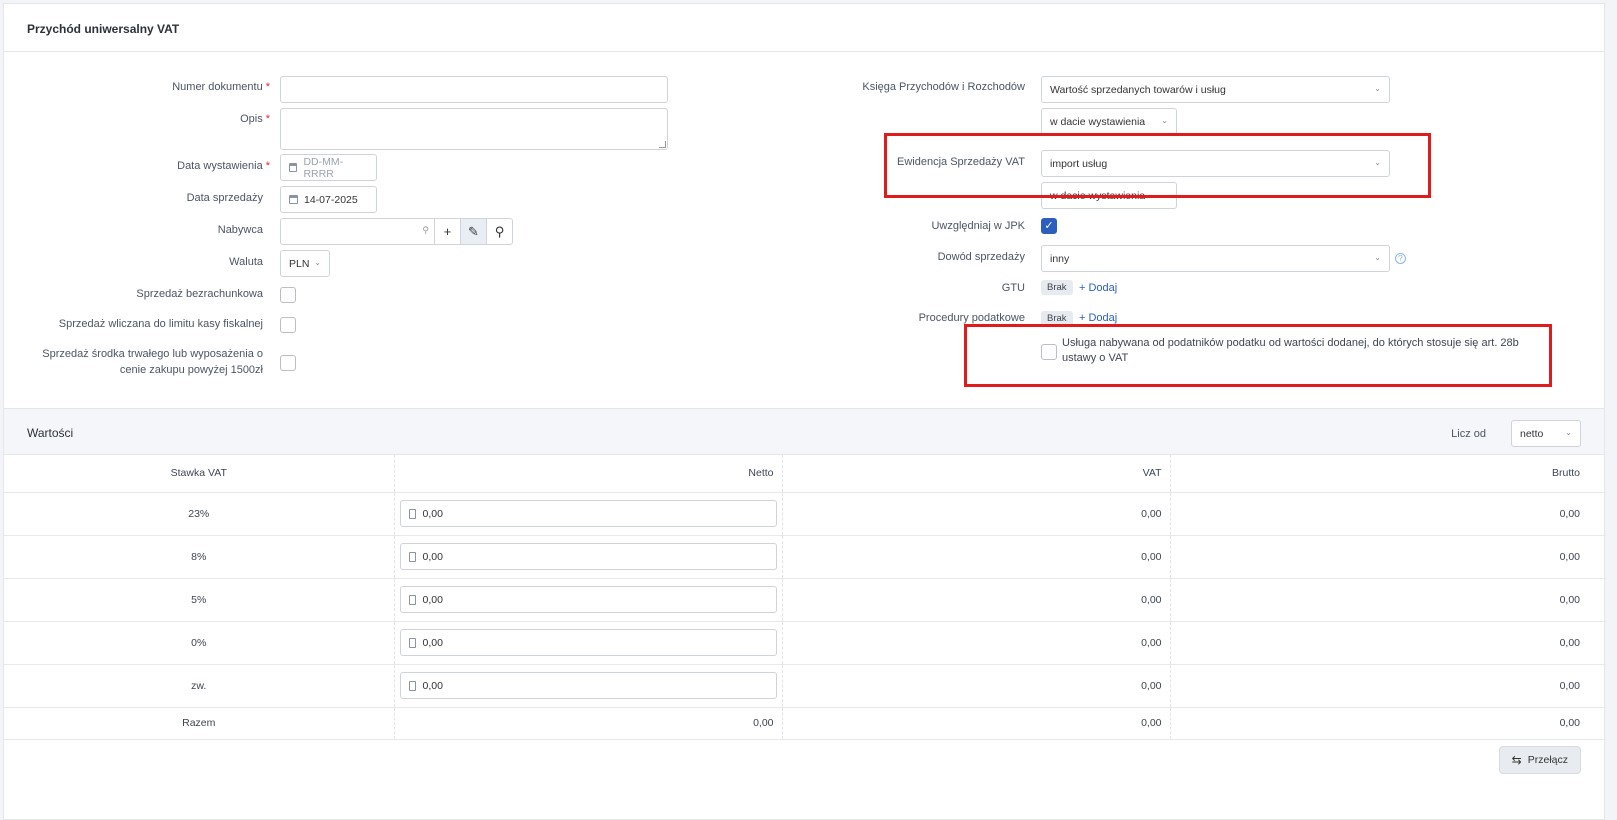 Image resolution: width=1617 pixels, height=820 pixels. What do you see at coordinates (288, 363) in the screenshot?
I see `srodek-trwaly-checkbox` at bounding box center [288, 363].